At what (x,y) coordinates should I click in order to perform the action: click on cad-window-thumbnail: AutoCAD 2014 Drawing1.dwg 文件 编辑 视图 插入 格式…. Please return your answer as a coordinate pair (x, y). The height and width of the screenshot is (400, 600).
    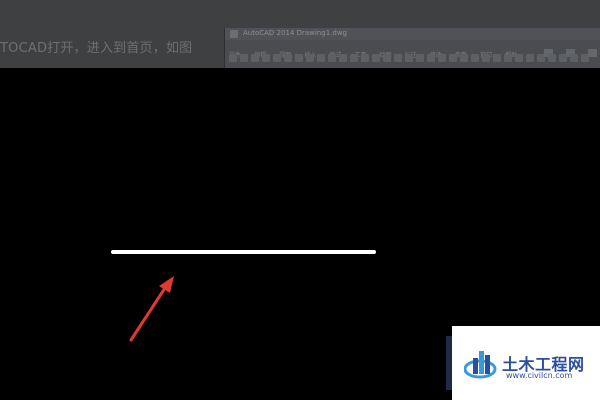
    Looking at the image, I should click on (412, 48).